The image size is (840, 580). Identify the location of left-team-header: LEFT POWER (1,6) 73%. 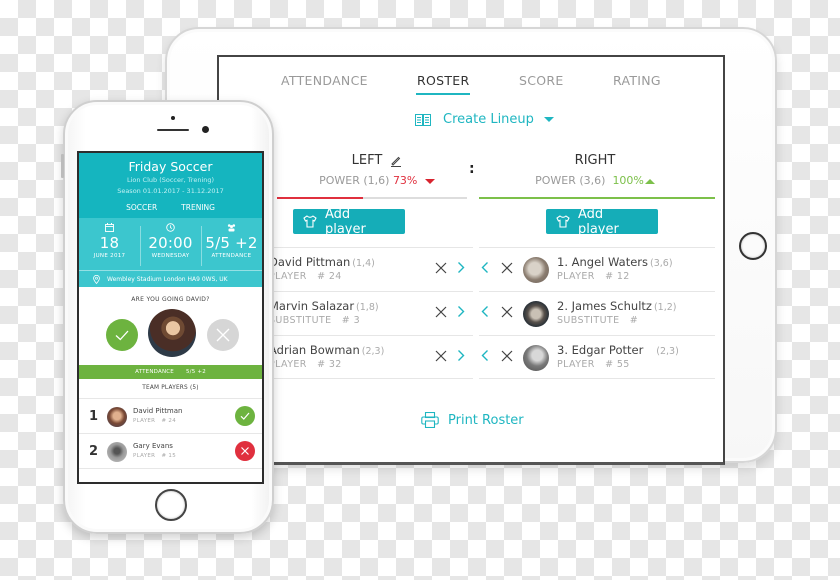
(377, 168).